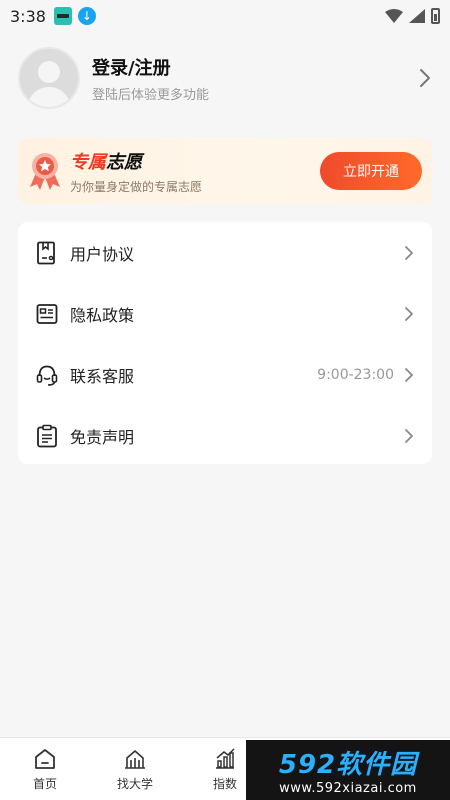 Image resolution: width=450 pixels, height=800 pixels. I want to click on service-hours: 9:00-23:00, so click(355, 374).